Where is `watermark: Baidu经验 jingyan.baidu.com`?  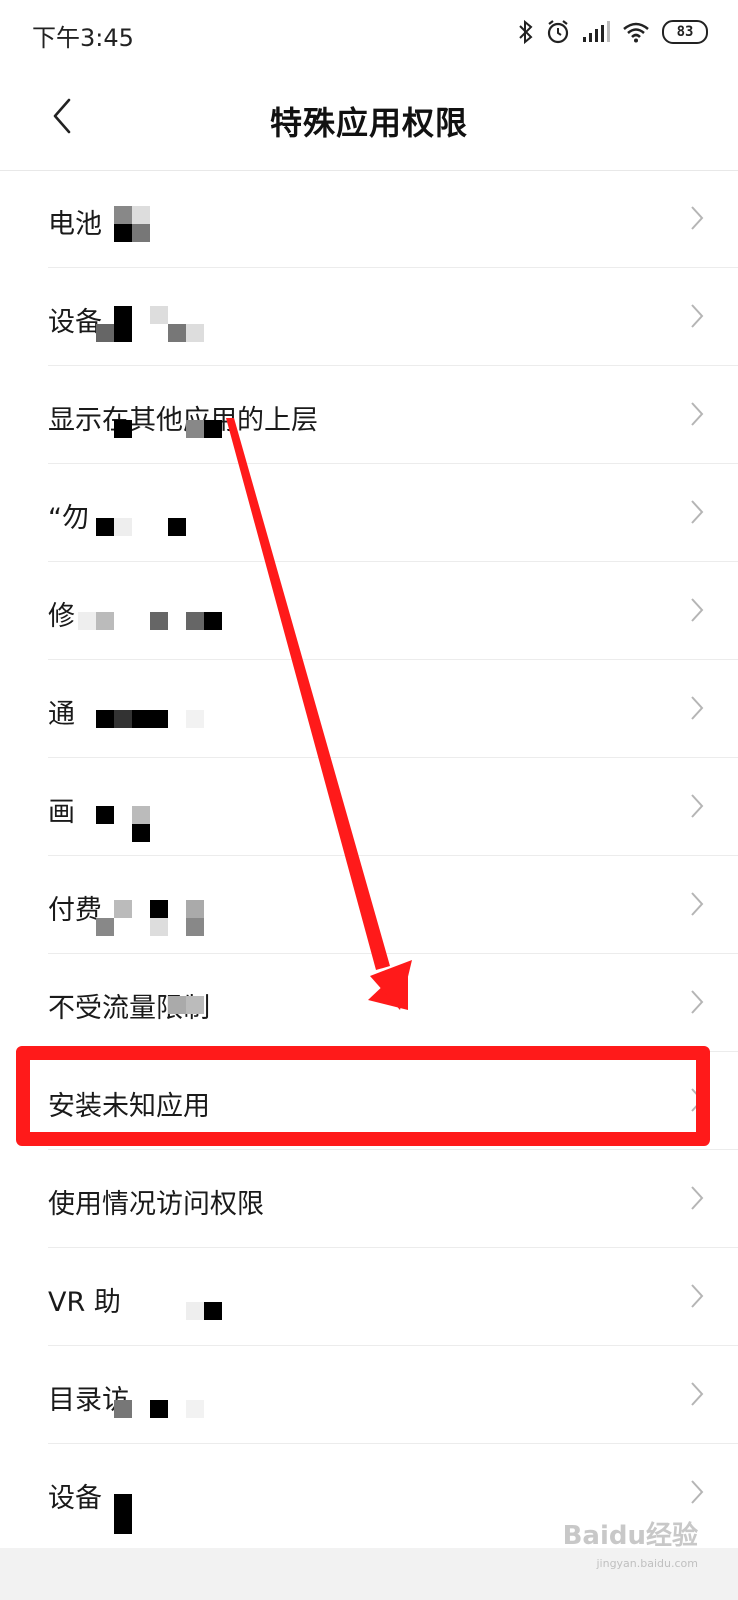
watermark: Baidu经验 jingyan.baidu.com is located at coordinates (630, 1542).